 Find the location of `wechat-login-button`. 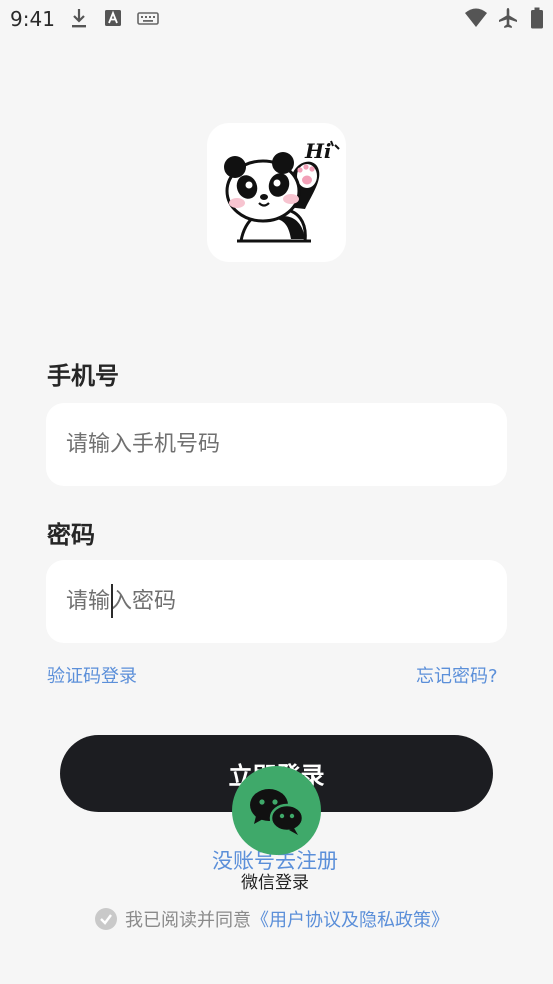

wechat-login-button is located at coordinates (276, 810).